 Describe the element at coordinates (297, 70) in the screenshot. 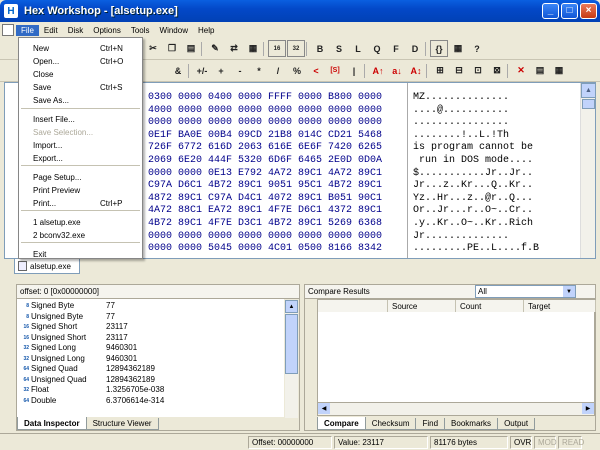

I see `modulo-button: %` at that location.